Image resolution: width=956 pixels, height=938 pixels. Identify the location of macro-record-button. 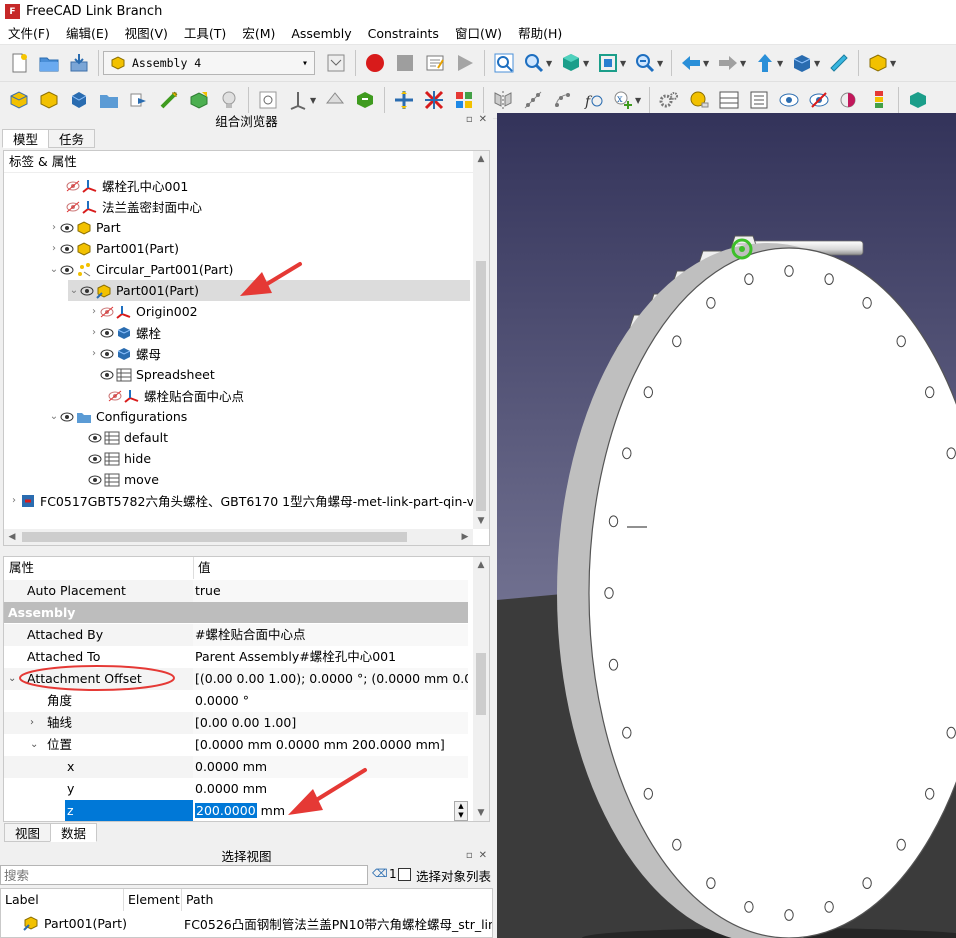
(375, 63).